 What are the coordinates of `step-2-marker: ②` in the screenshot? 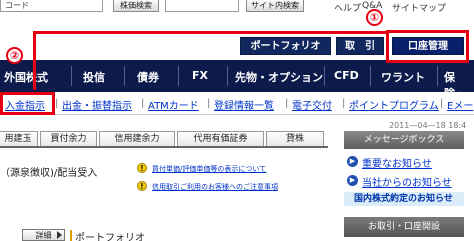 It's located at (14, 55).